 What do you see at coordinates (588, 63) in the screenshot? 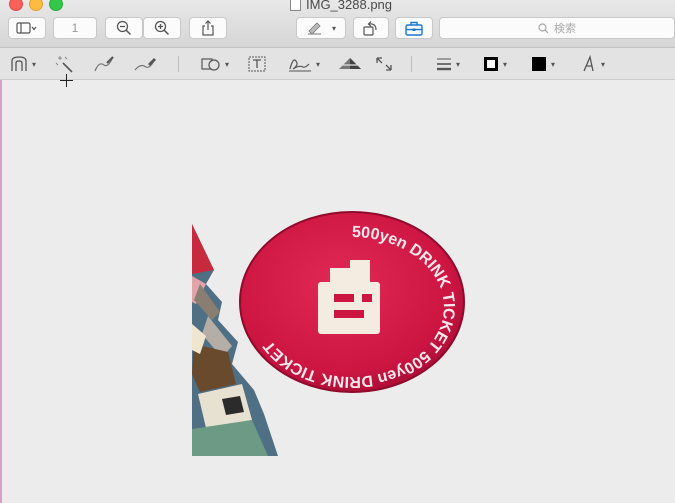
I see `font-style-icon` at bounding box center [588, 63].